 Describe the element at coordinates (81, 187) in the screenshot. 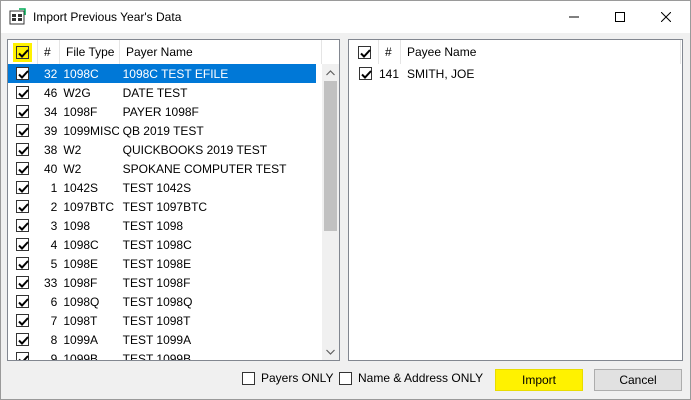

I see `payer-row-file-type: 1042S` at that location.